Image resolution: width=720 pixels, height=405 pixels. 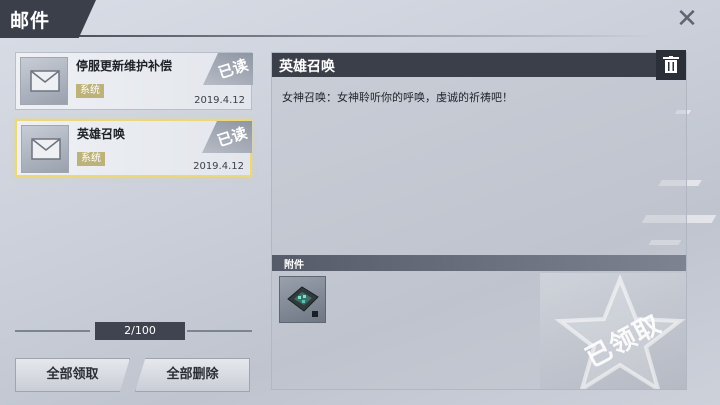 What do you see at coordinates (124, 66) in the screenshot?
I see `mail-subject: 停服更新维护补偿` at bounding box center [124, 66].